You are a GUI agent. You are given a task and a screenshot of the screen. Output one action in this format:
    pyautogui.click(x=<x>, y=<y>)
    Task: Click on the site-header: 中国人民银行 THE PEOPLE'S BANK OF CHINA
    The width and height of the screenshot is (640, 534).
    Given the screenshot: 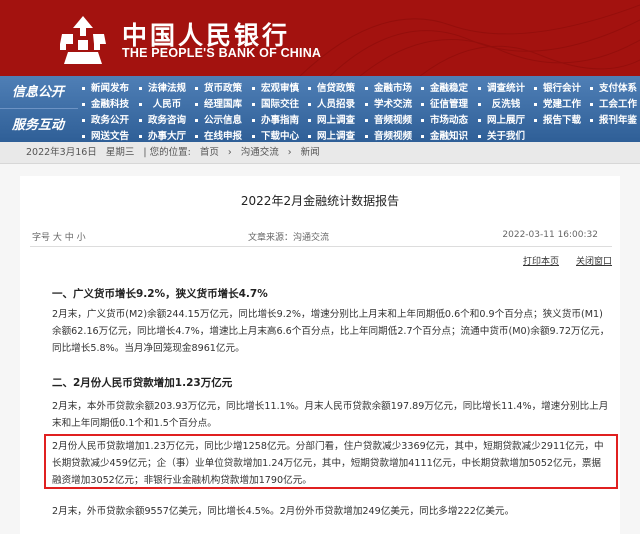 What is the action you would take?
    pyautogui.click(x=320, y=38)
    